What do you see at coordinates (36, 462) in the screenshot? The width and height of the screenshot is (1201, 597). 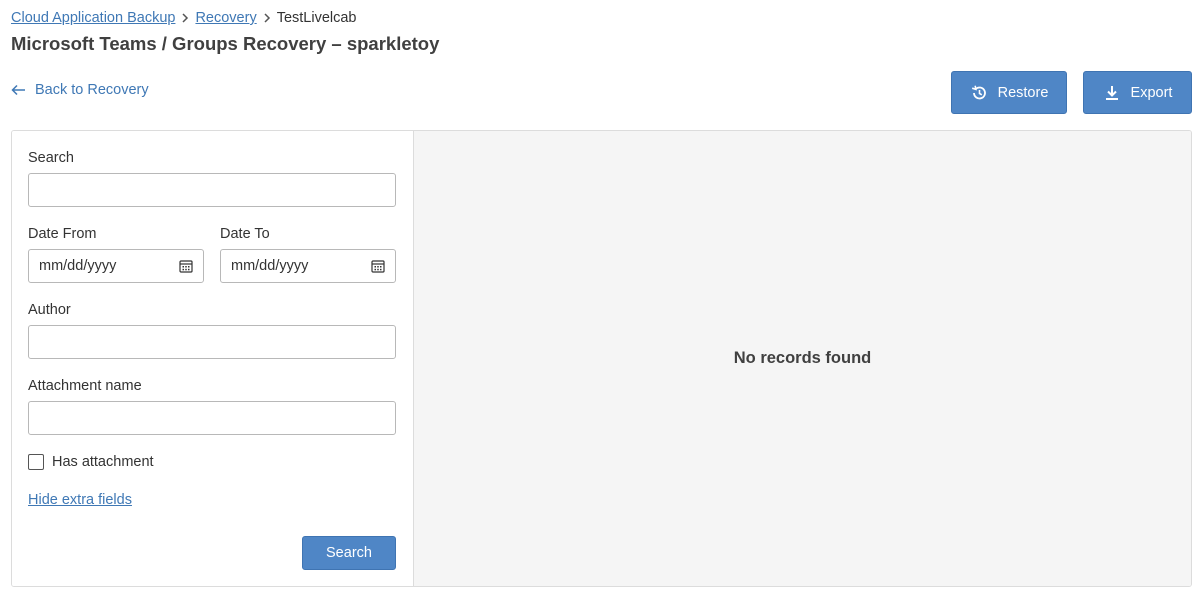 I see `has-attachment-checkbox` at bounding box center [36, 462].